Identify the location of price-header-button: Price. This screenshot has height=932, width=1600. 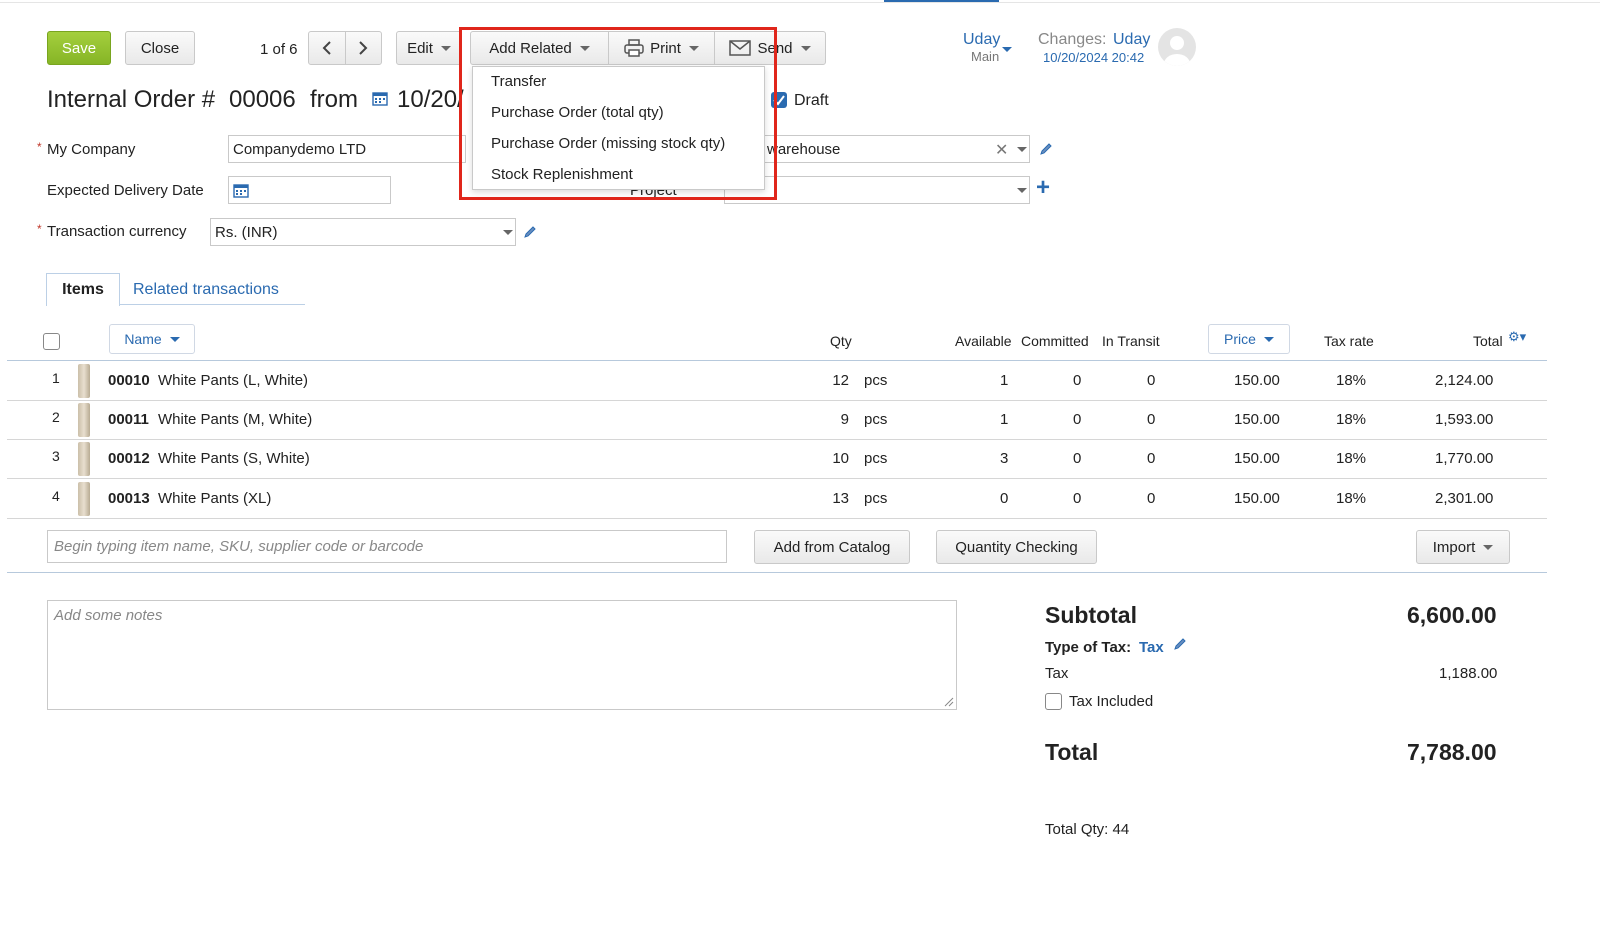
(1249, 339).